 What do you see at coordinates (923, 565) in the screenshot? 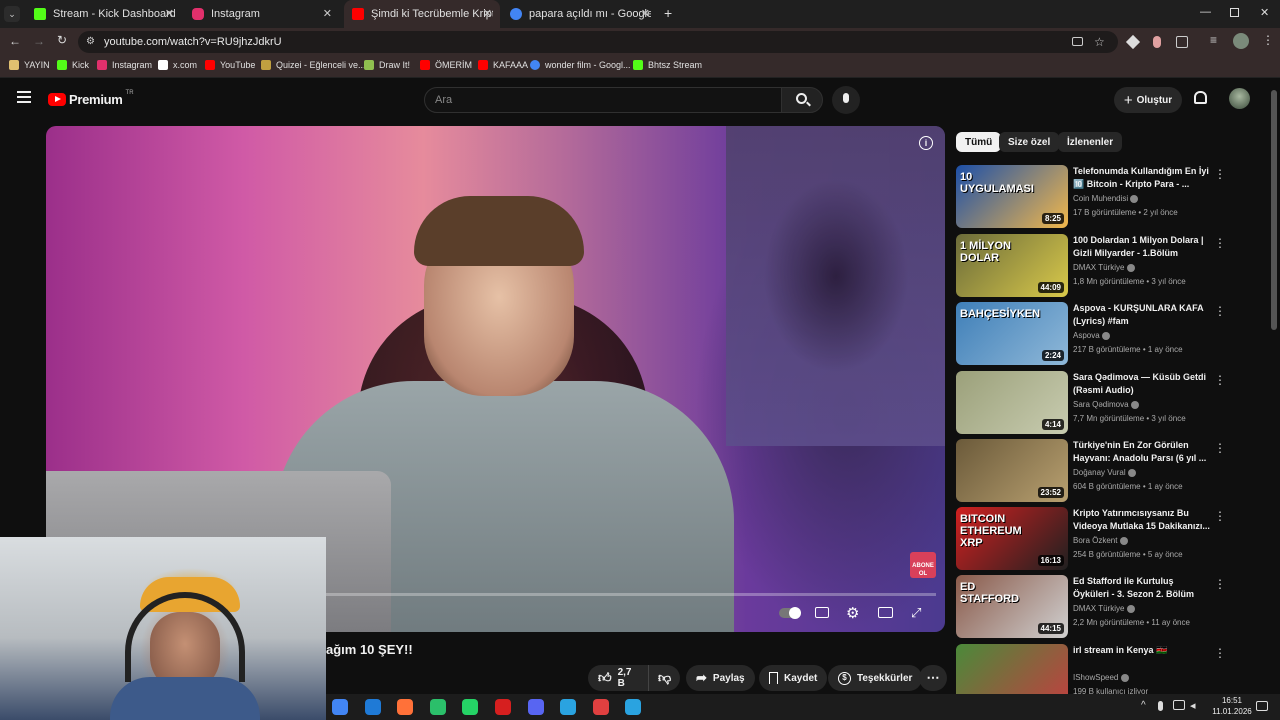
I see `subscribe-watermark: ABONE OL` at bounding box center [923, 565].